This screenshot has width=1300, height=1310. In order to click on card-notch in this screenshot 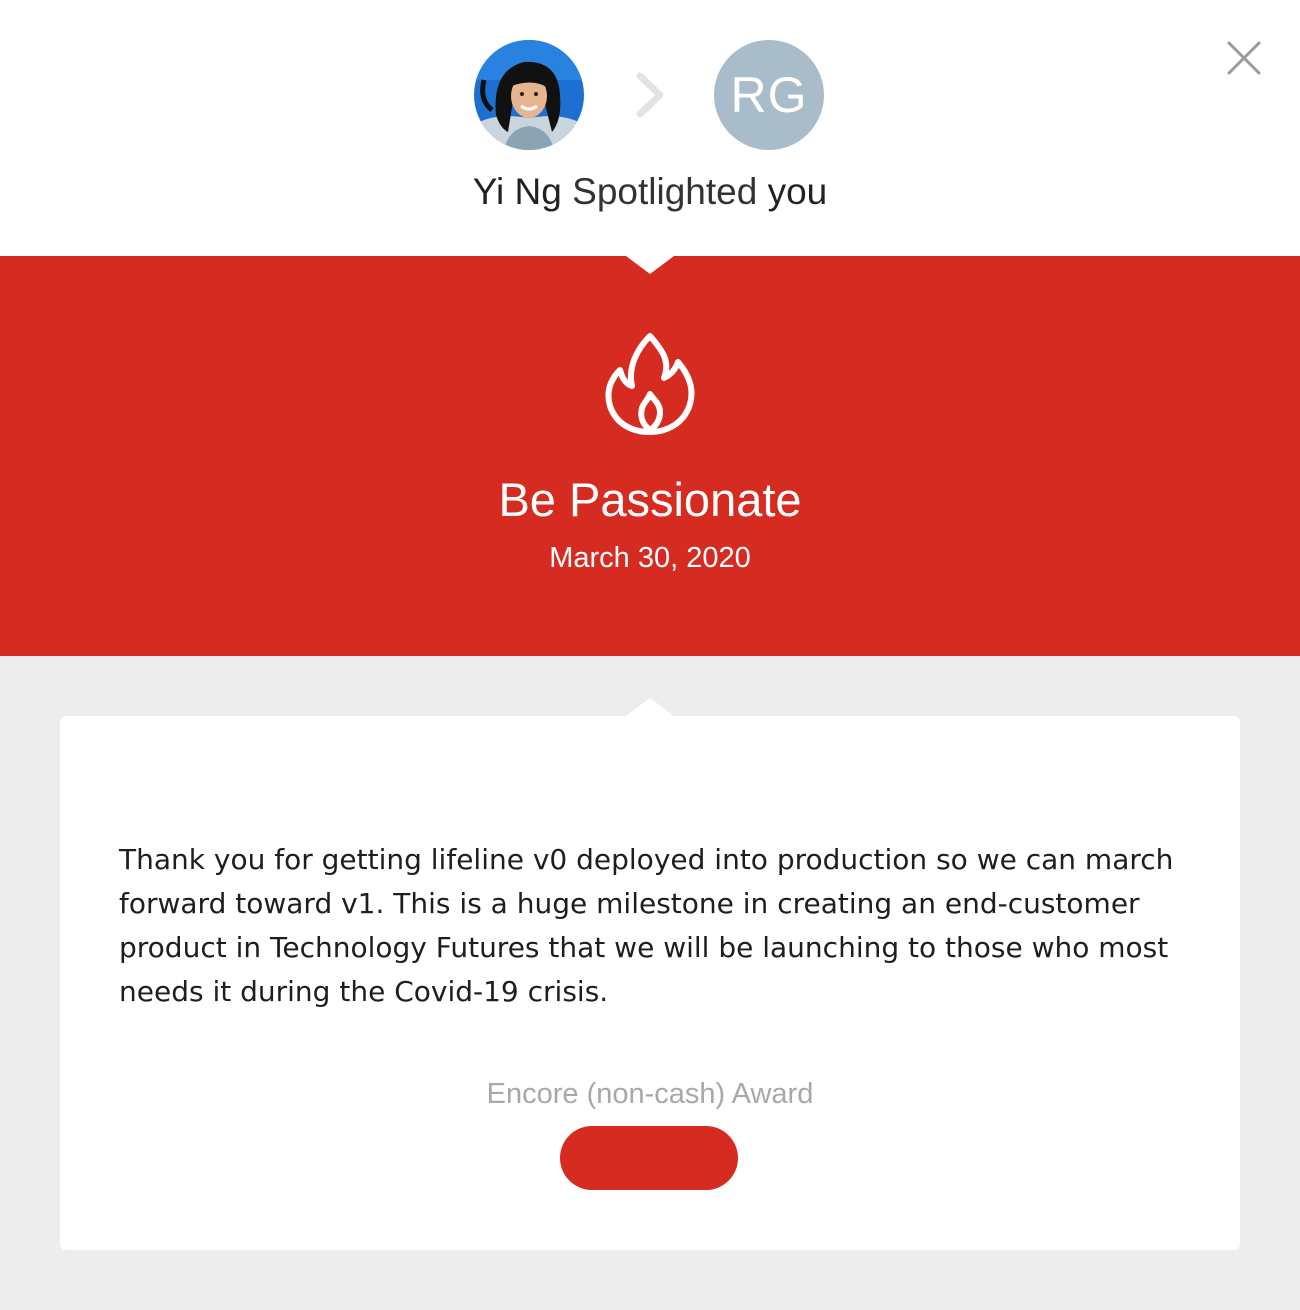, I will do `click(650, 707)`.